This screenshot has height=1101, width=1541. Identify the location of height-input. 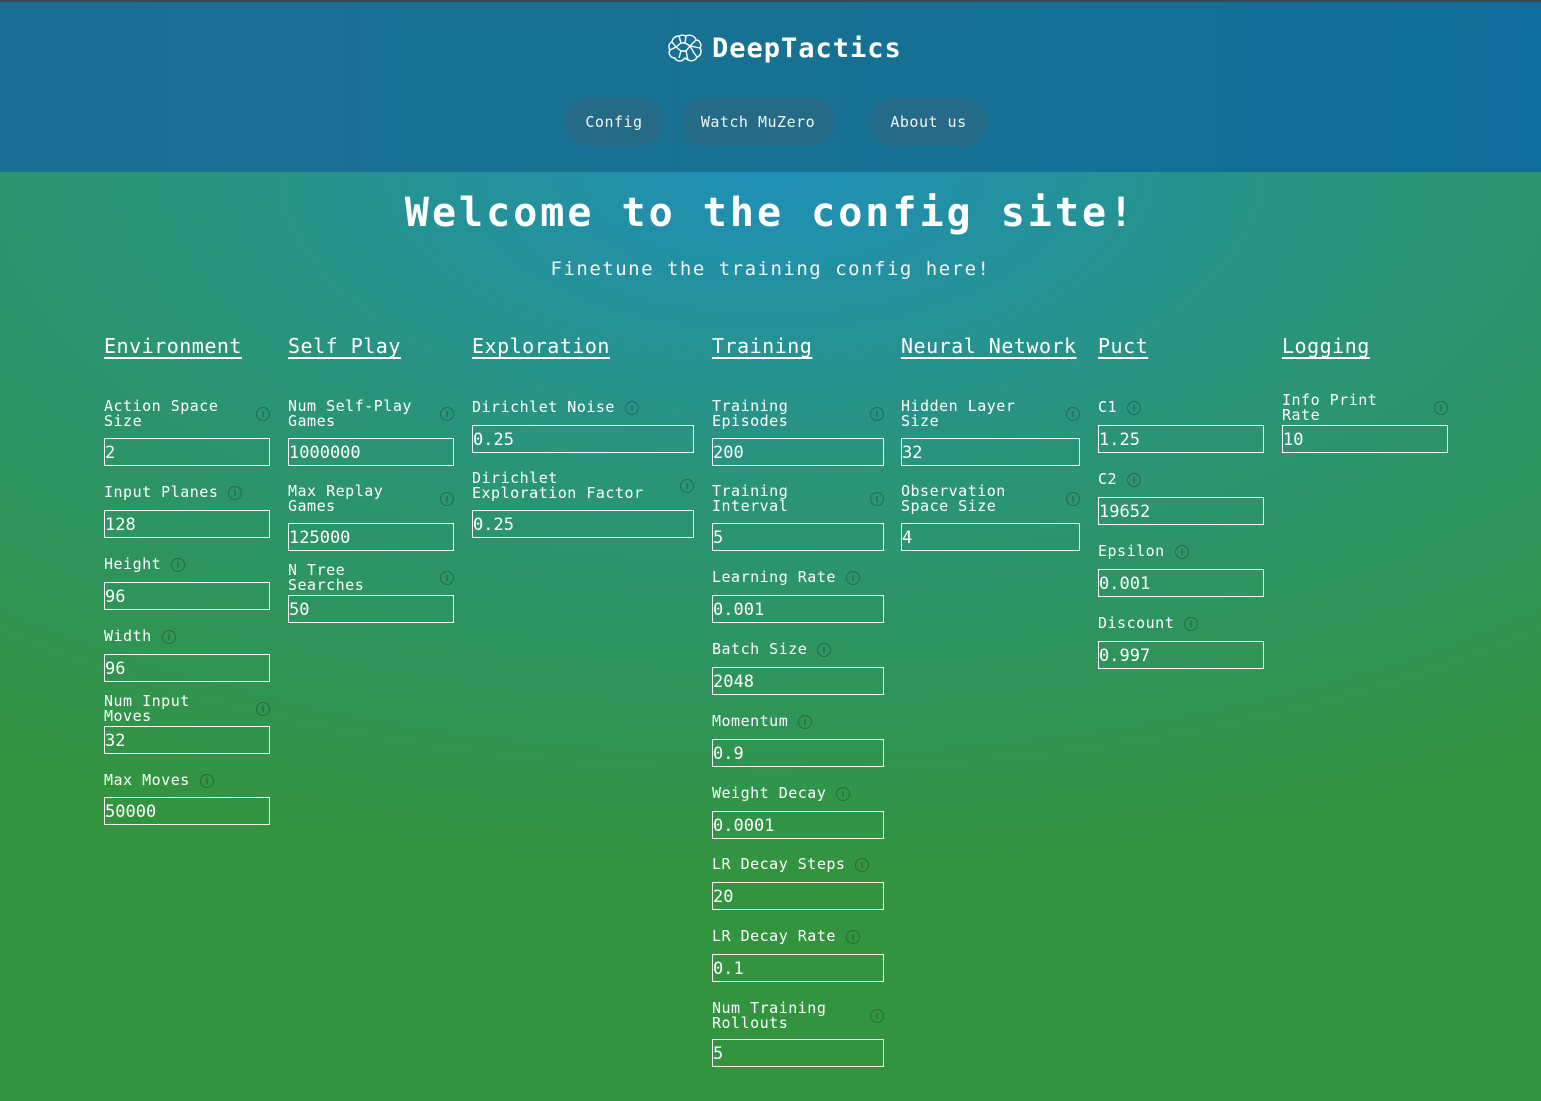
(187, 596).